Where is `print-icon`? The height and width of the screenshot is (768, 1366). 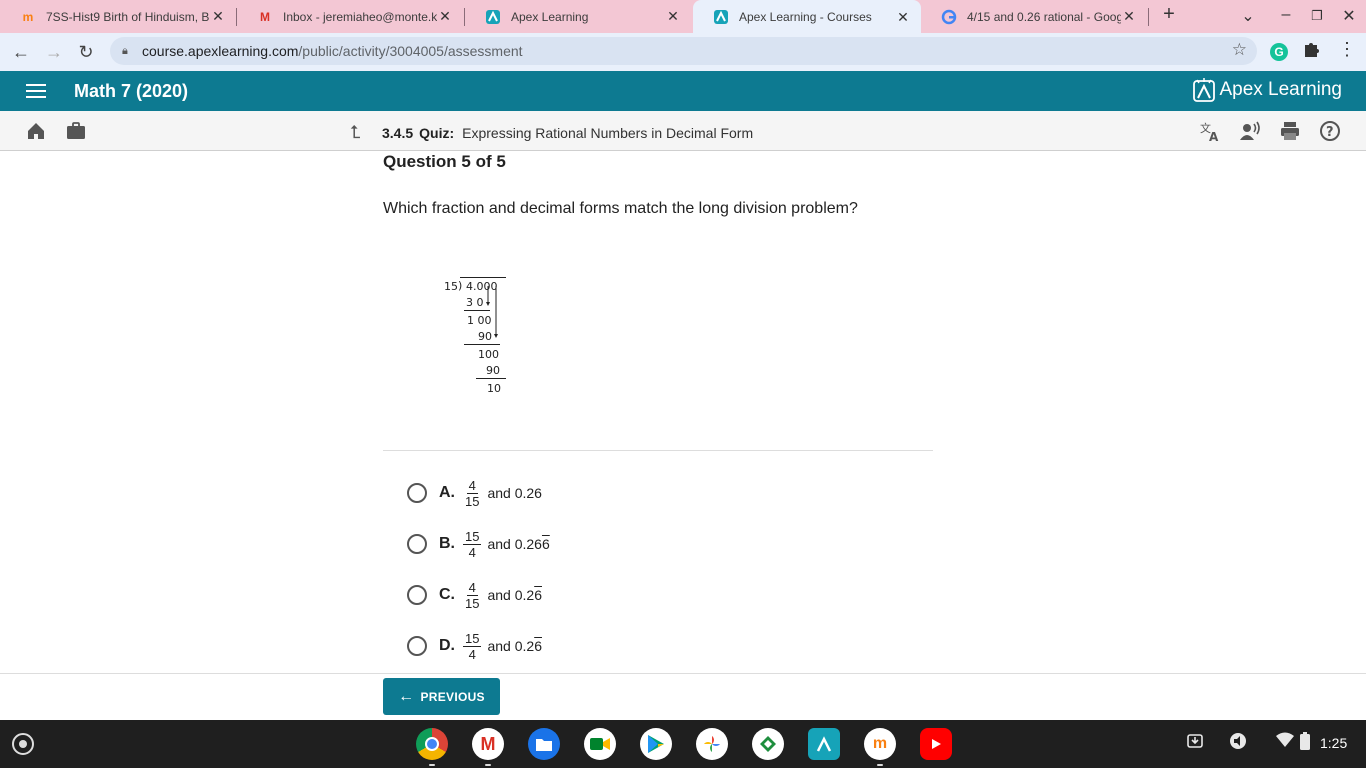 print-icon is located at coordinates (1290, 131).